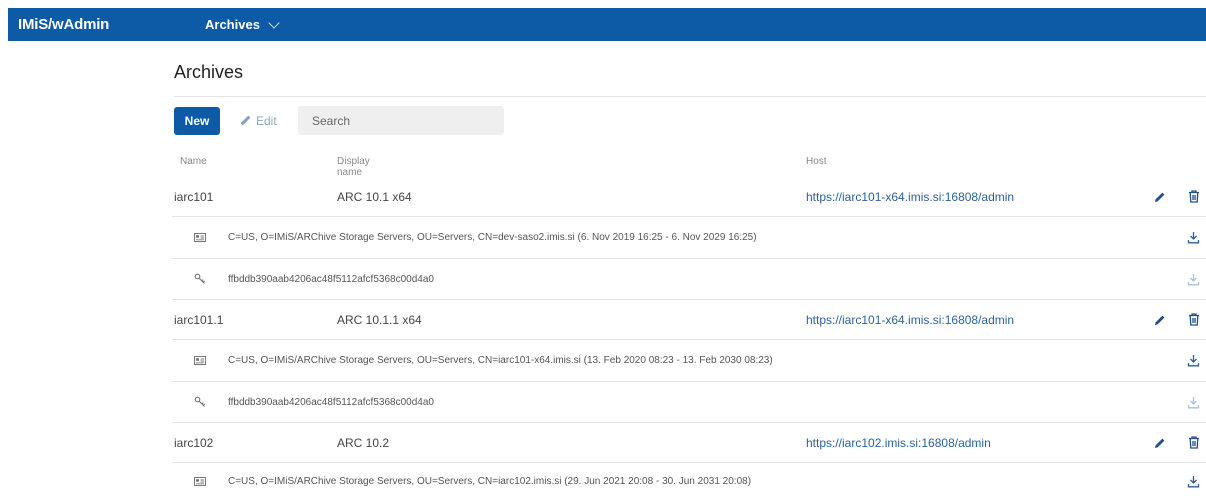 The width and height of the screenshot is (1206, 499). I want to click on row-display-name: ARC 10.1 x64, so click(374, 196).